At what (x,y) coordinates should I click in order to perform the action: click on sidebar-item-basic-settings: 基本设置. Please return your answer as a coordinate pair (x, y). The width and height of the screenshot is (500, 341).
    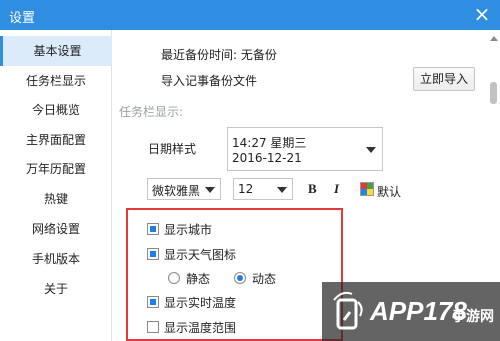
    Looking at the image, I should click on (56, 51).